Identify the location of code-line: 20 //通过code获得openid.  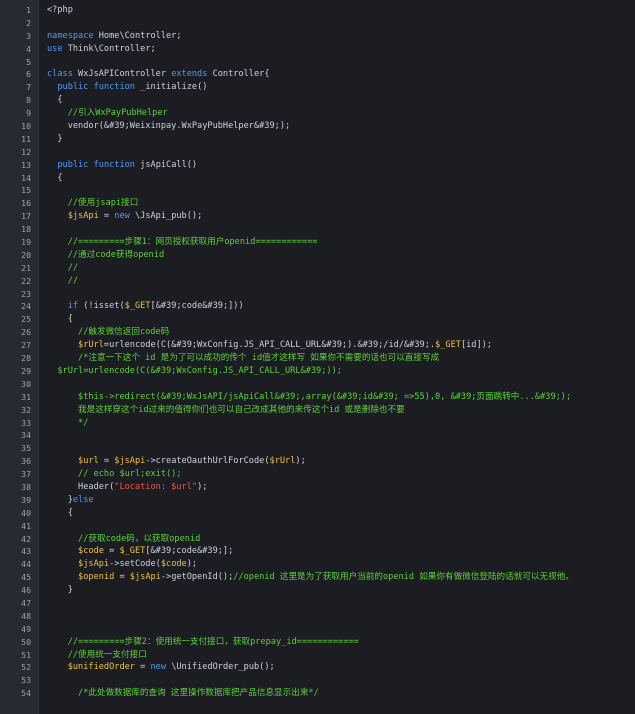
(317, 255).